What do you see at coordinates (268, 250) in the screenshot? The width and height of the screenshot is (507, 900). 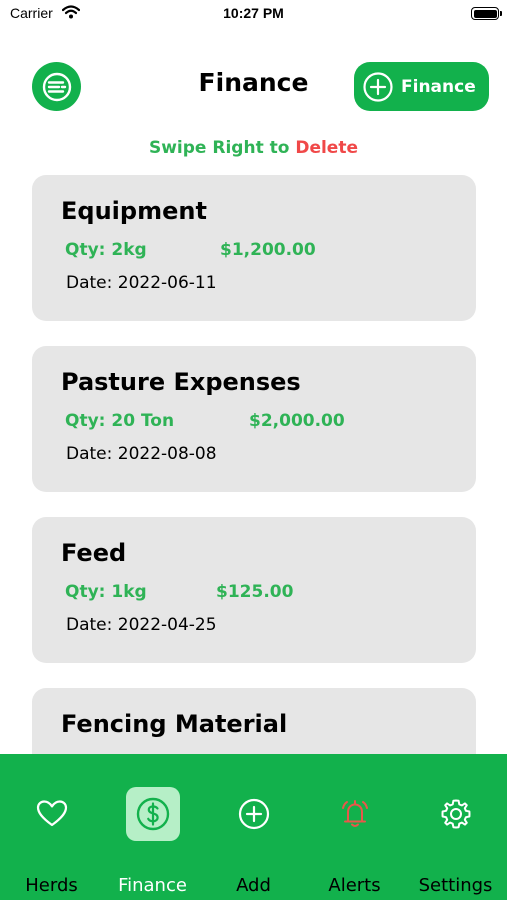 I see `finance-item-amount: $1,200.00` at bounding box center [268, 250].